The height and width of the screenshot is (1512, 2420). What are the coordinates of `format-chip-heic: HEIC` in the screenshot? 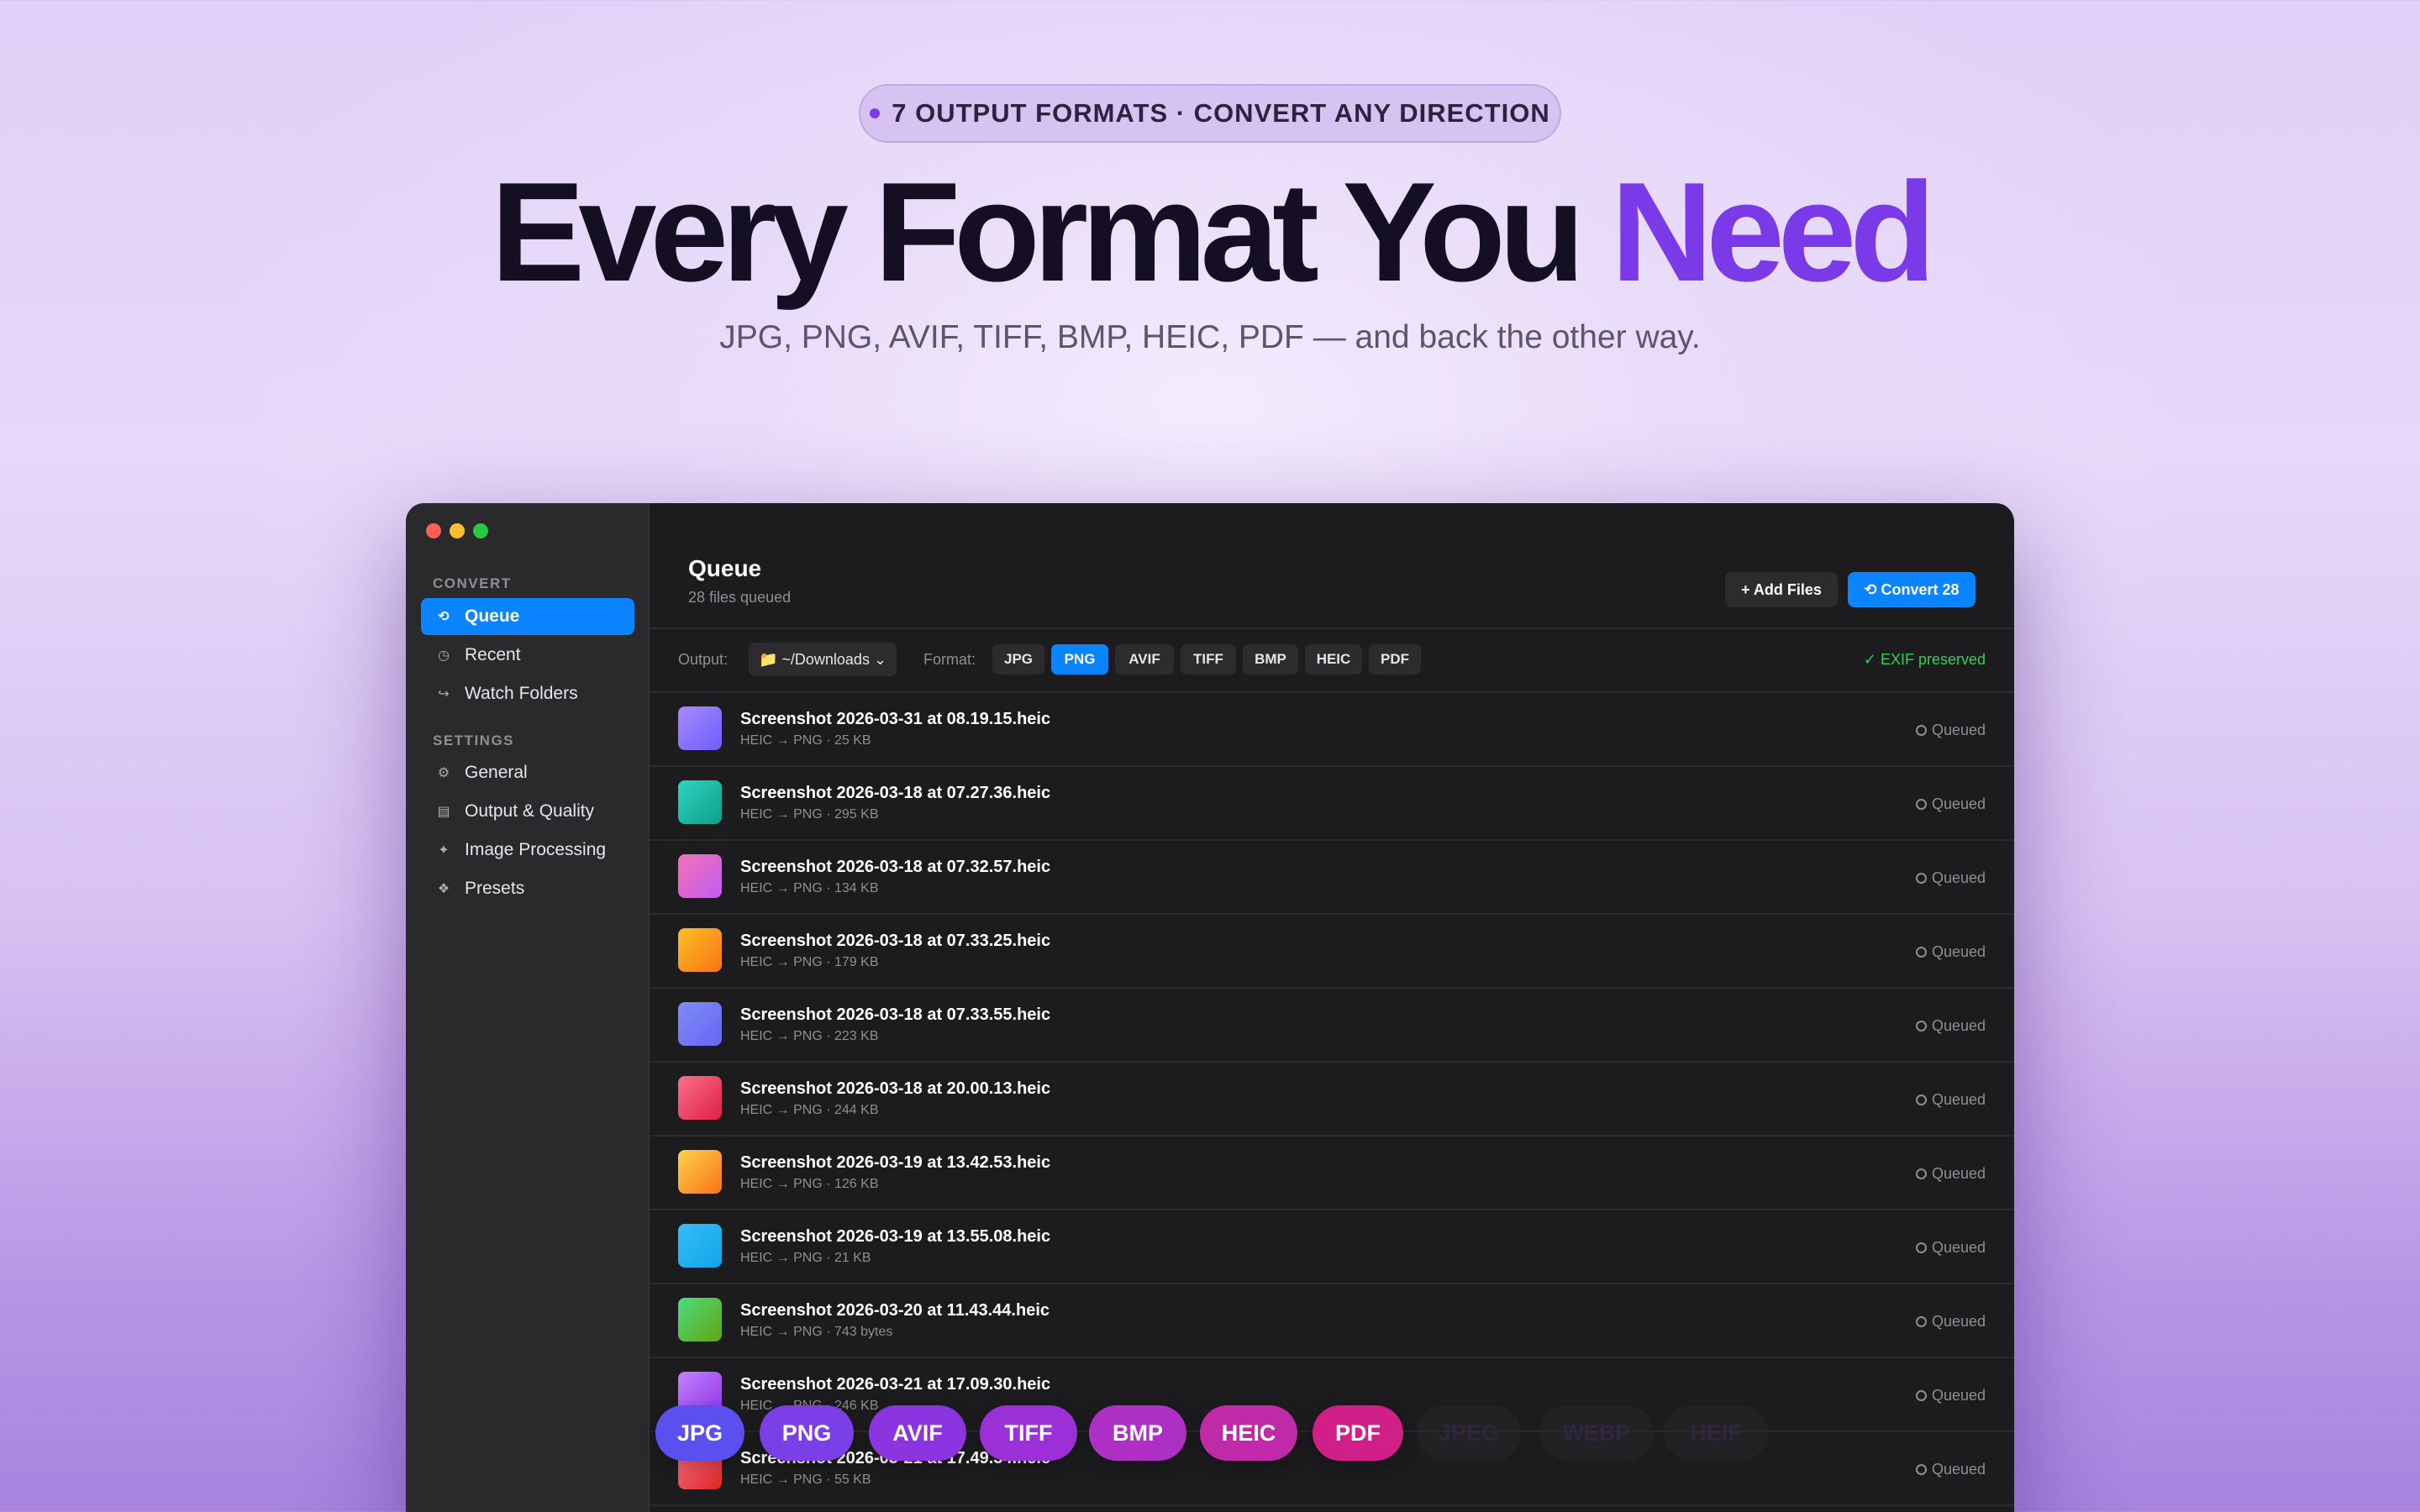 It's located at (1333, 659).